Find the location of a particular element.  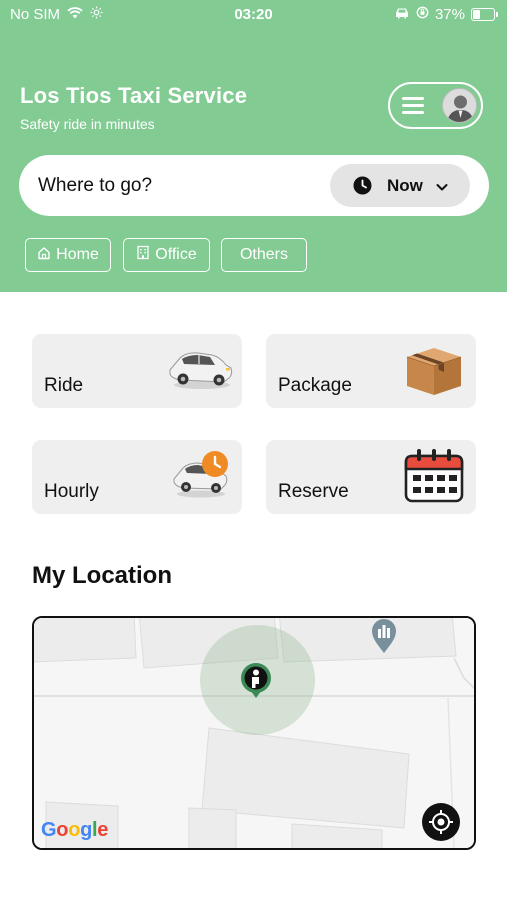

service-label: Ride is located at coordinates (64, 385).